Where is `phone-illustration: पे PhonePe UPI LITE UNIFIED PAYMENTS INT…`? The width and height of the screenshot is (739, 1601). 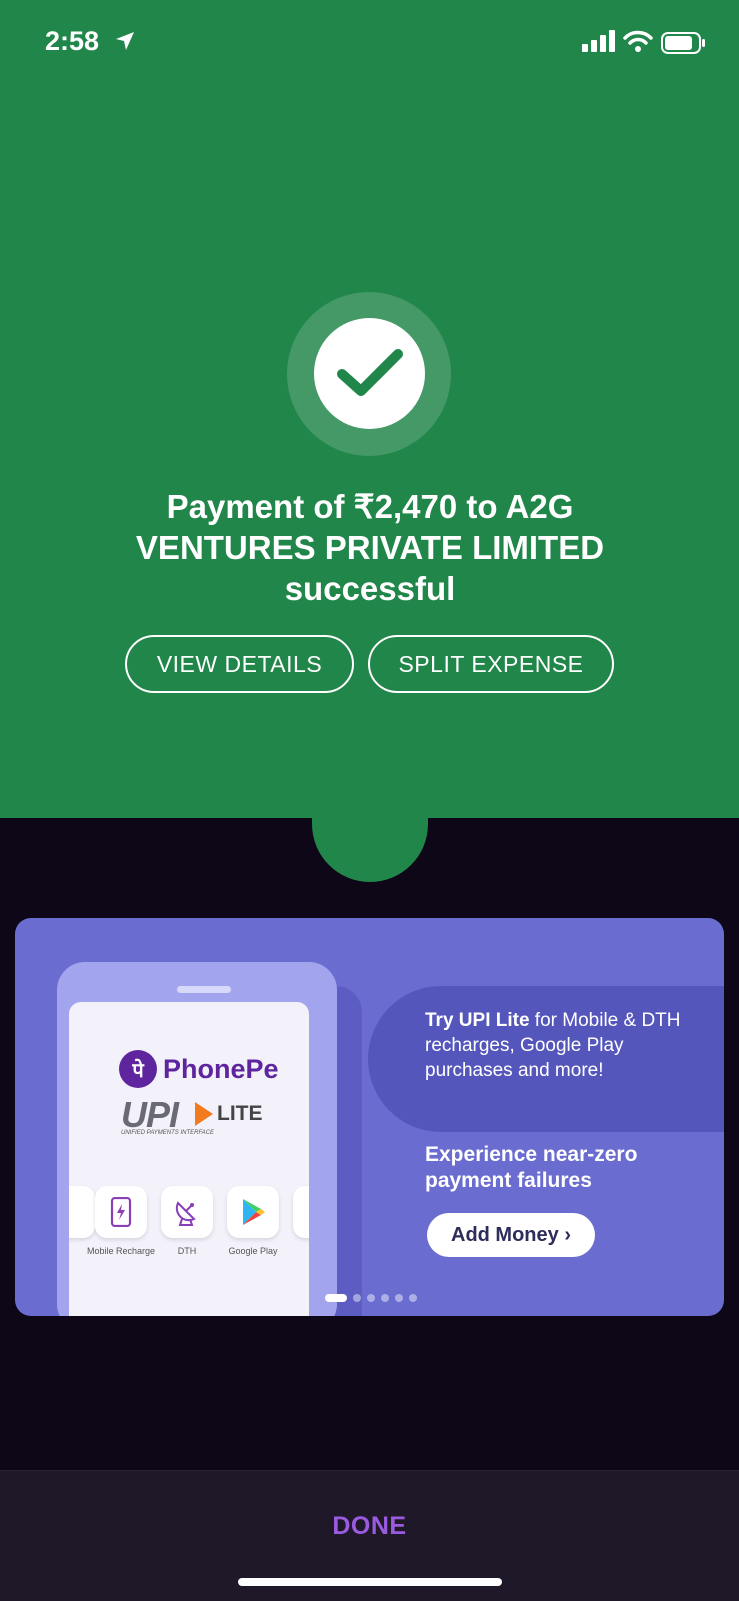
phone-illustration: पे PhonePe UPI LITE UNIFIED PAYMENTS INT… is located at coordinates (197, 1139).